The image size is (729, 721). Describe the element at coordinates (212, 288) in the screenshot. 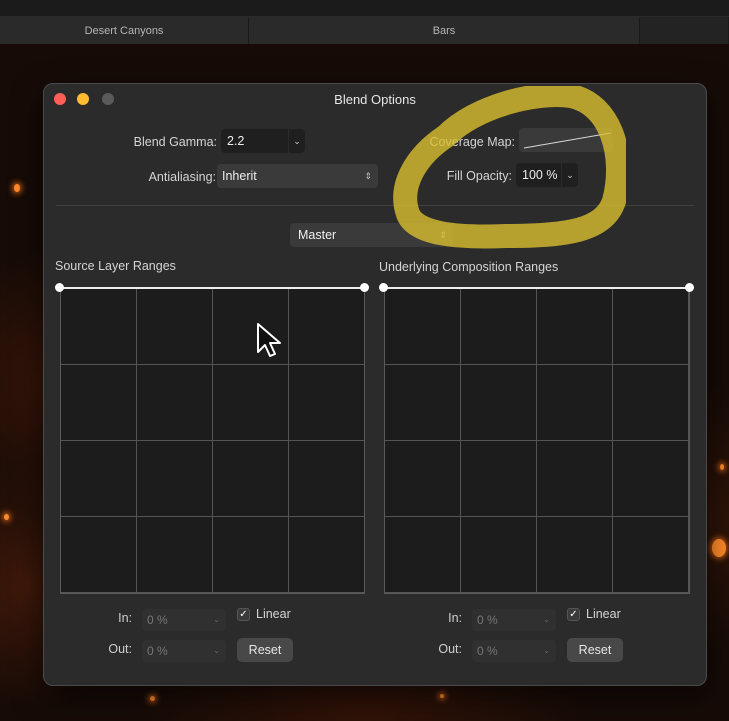

I see `source-range-curve` at that location.